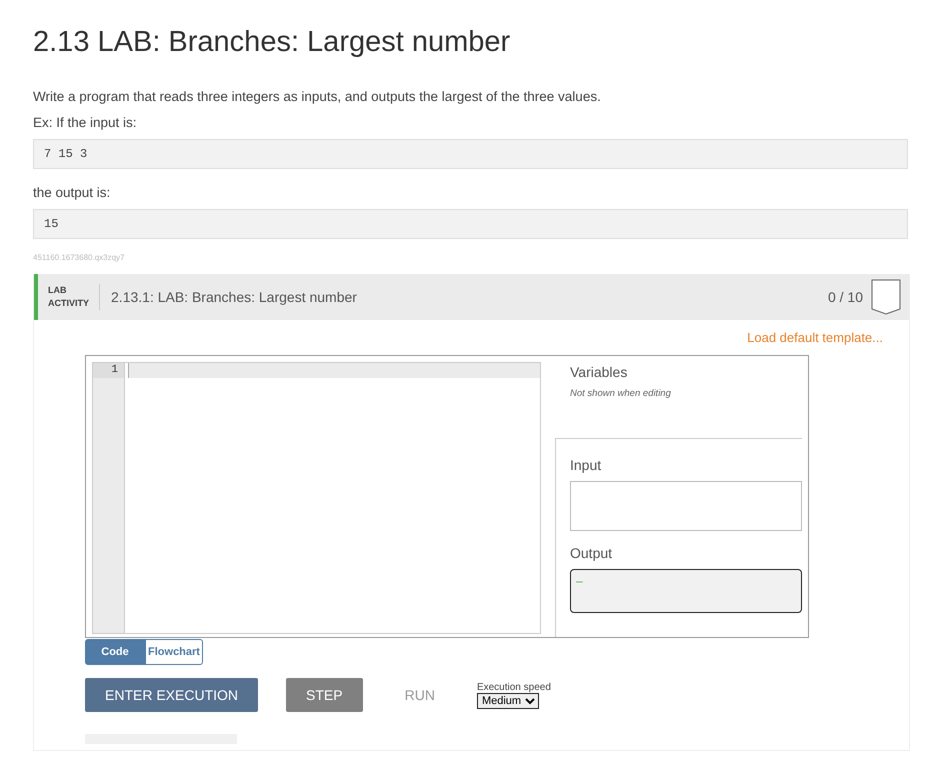 The height and width of the screenshot is (778, 930). What do you see at coordinates (686, 591) in the screenshot?
I see `output-box: –` at bounding box center [686, 591].